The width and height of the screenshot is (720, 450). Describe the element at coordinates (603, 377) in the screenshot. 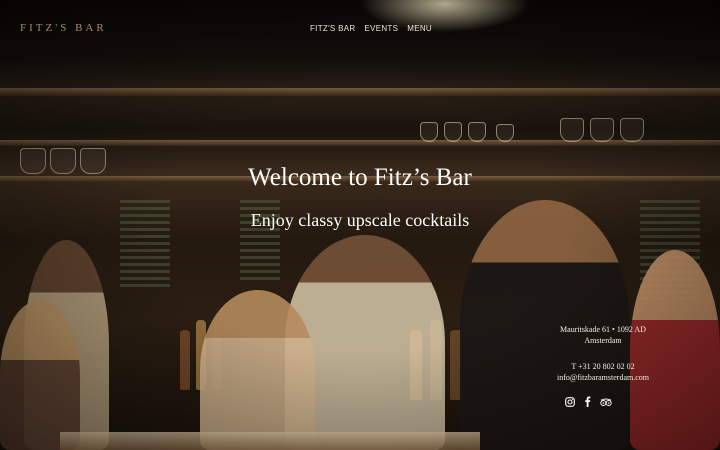

I see `email-link: info@fitzbaramsterdam.com` at that location.